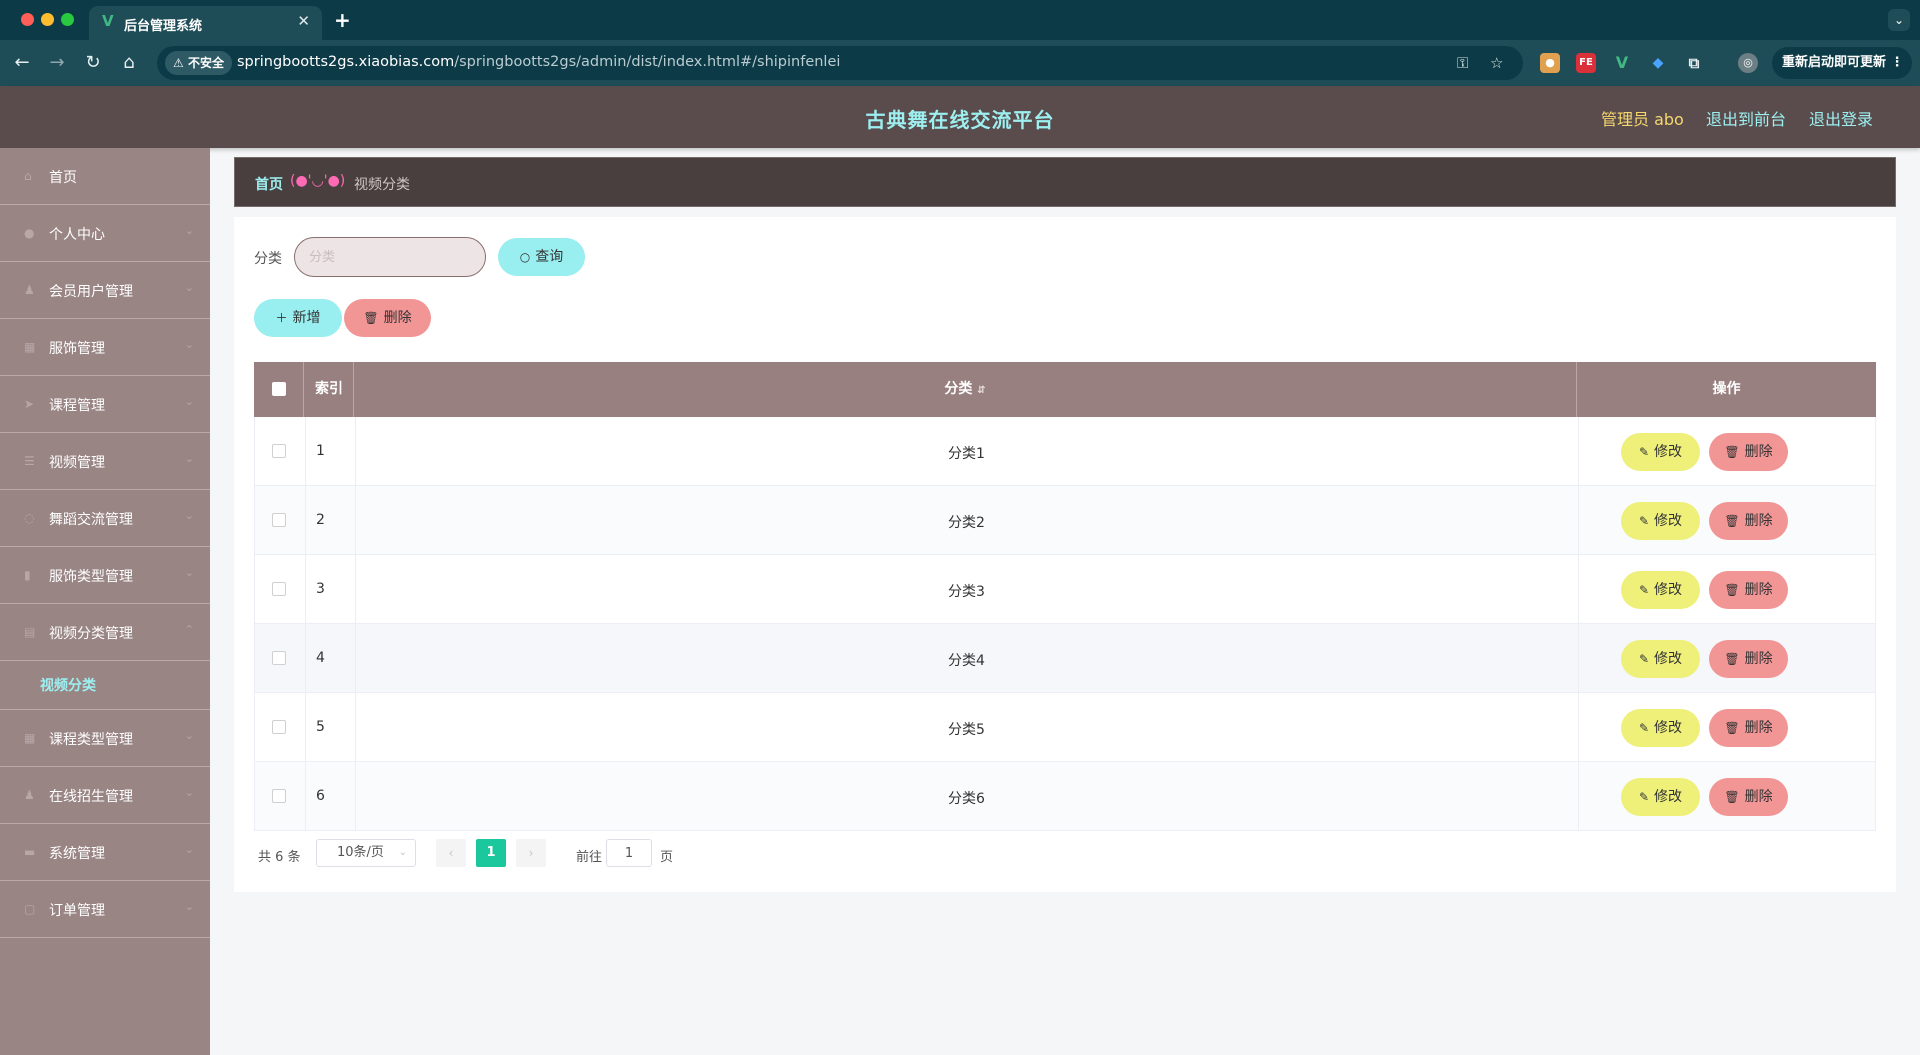 The image size is (1920, 1055). What do you see at coordinates (1748, 63) in the screenshot?
I see `profile-avatar-icon: ◎` at bounding box center [1748, 63].